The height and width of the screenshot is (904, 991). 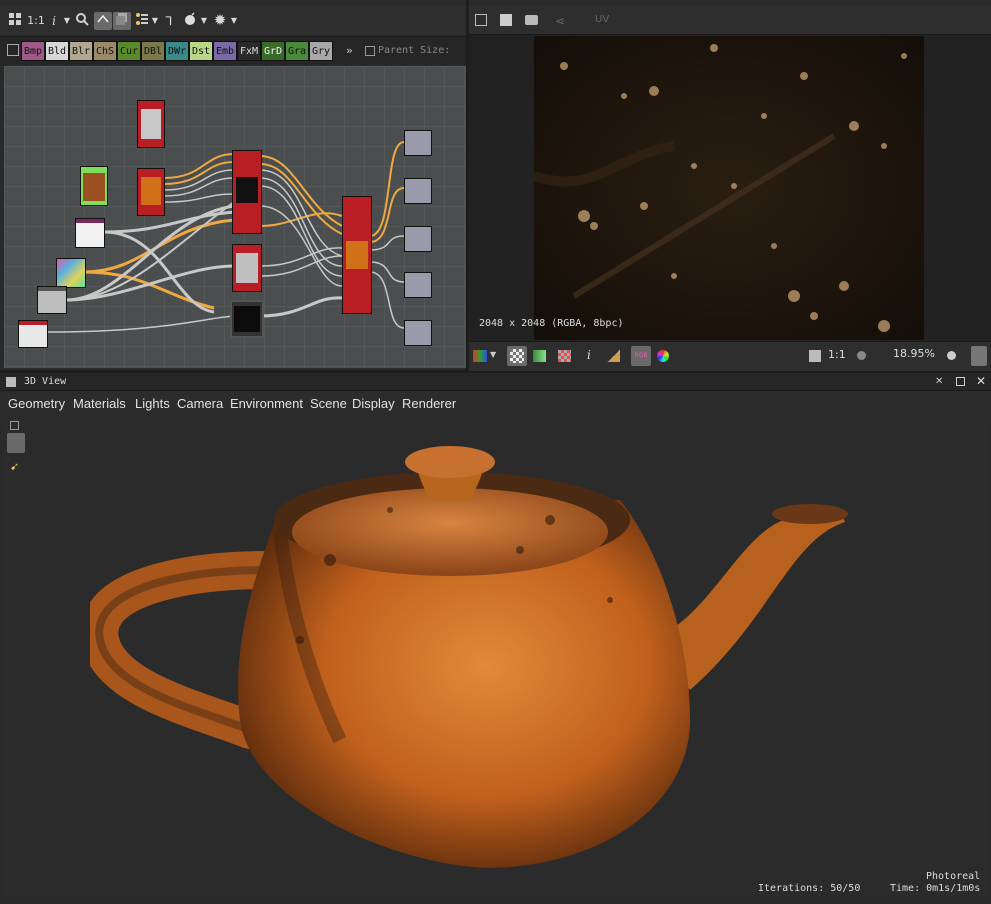 What do you see at coordinates (54, 21) in the screenshot?
I see `info-button: i` at bounding box center [54, 21].